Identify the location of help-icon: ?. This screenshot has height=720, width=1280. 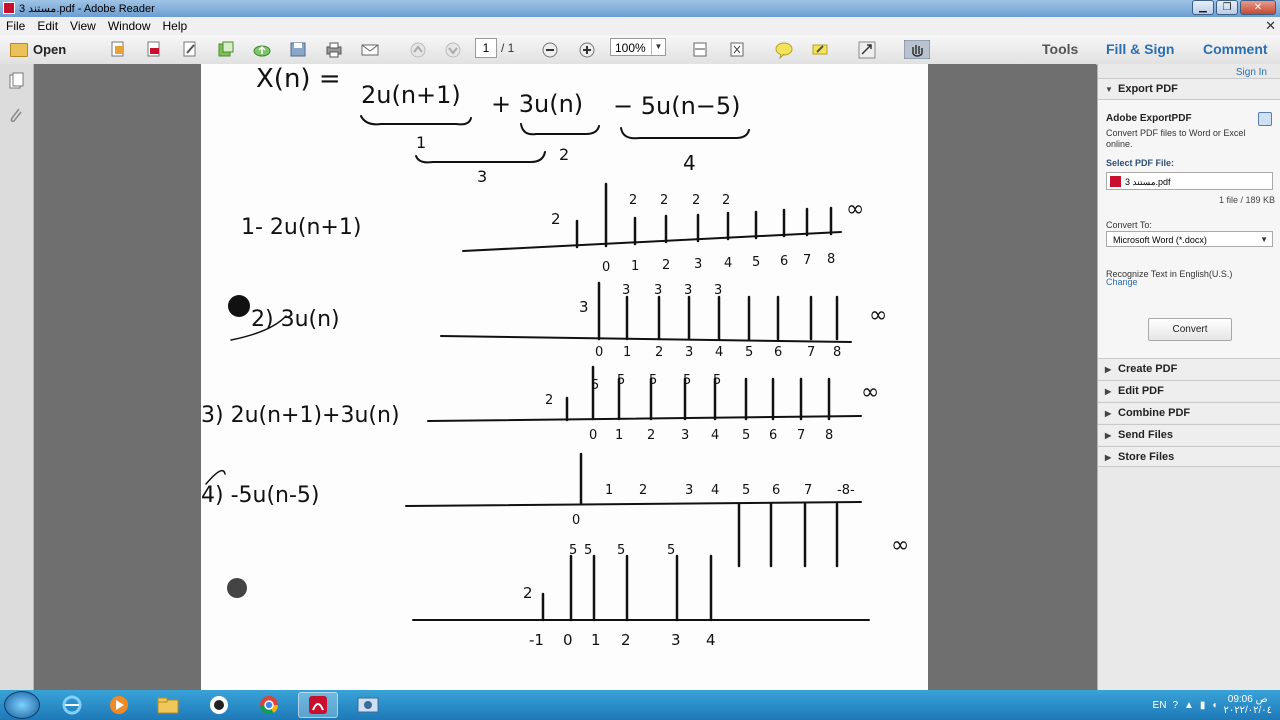
(1175, 705).